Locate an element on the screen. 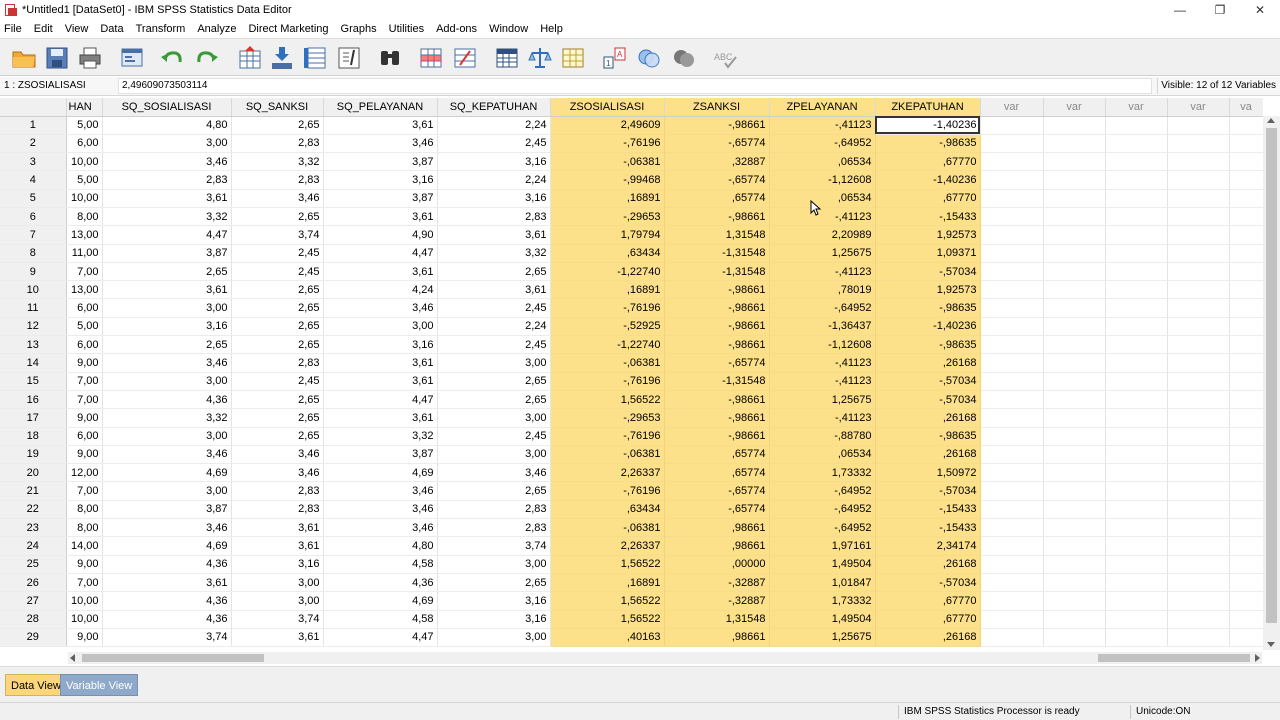  save-icon is located at coordinates (57, 58).